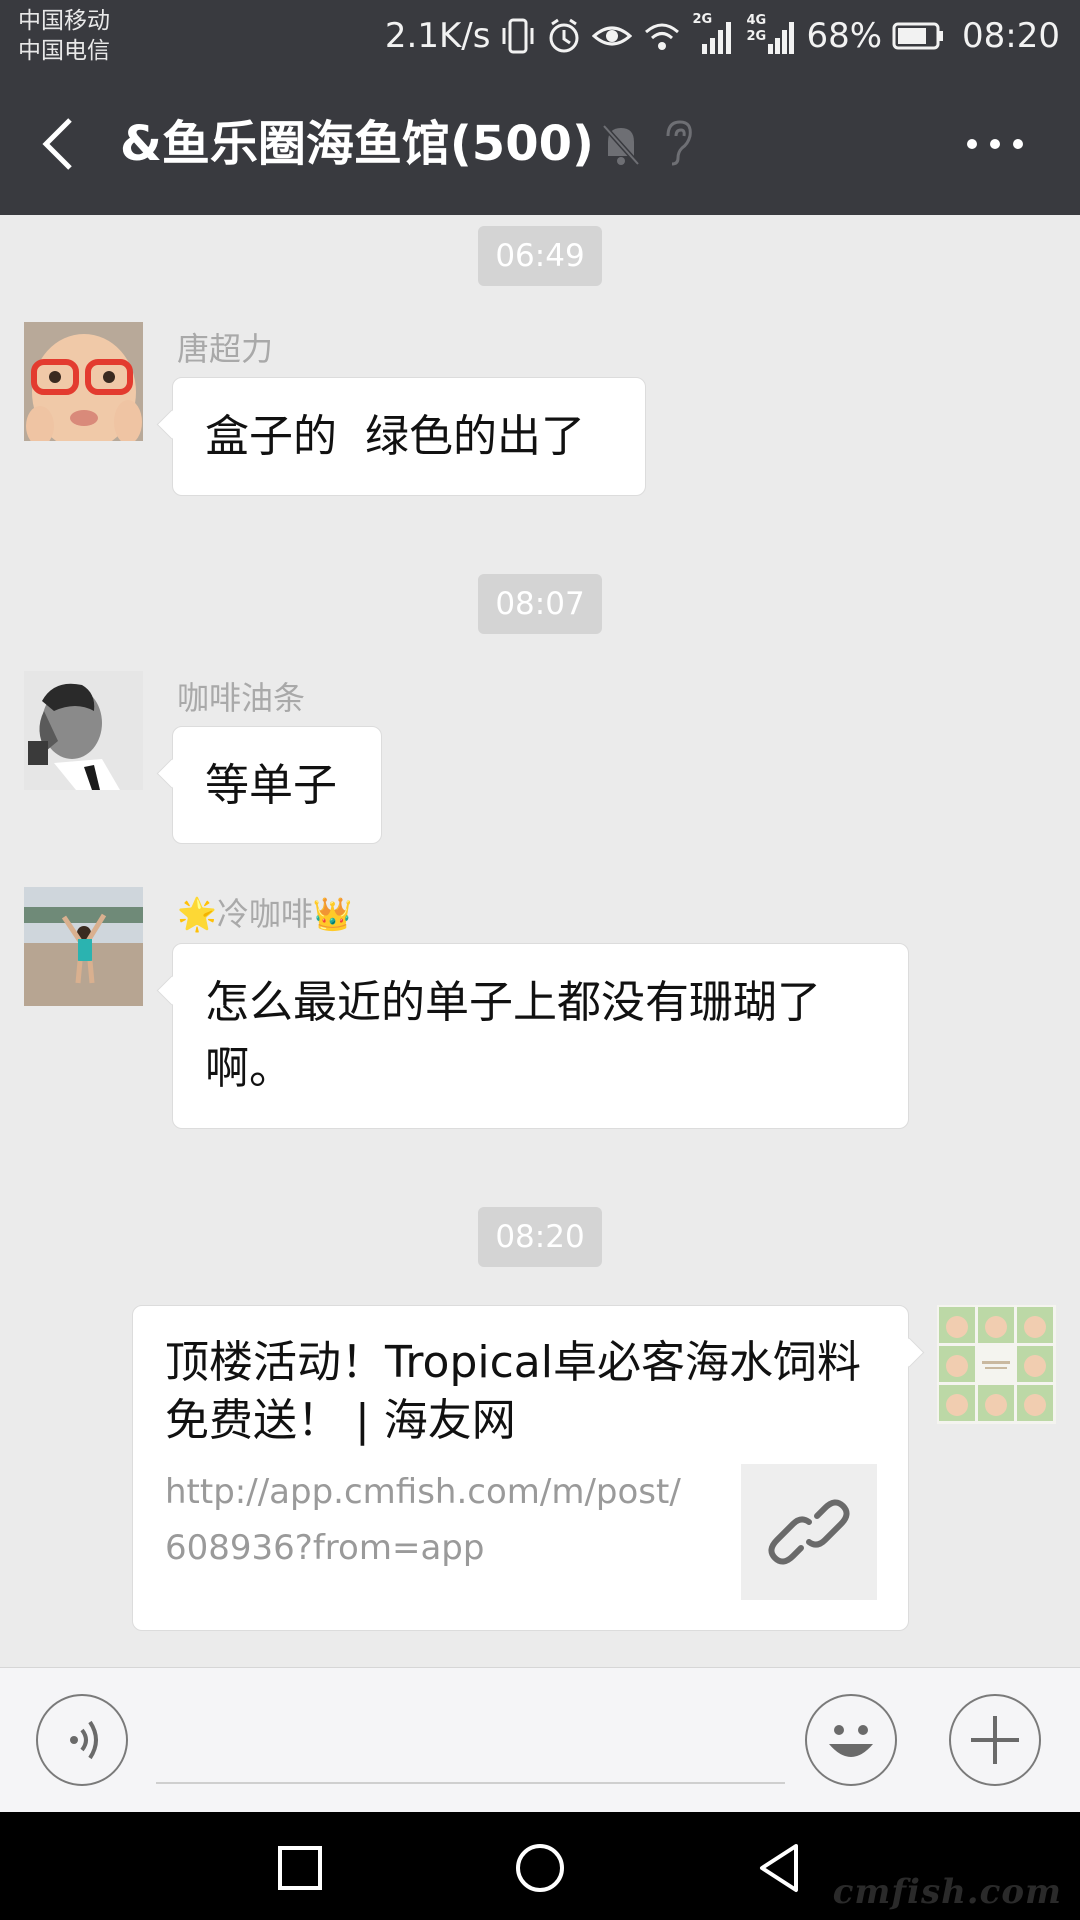 Image resolution: width=1080 pixels, height=1920 pixels. I want to click on carrier-2: 中国电信, so click(64, 51).